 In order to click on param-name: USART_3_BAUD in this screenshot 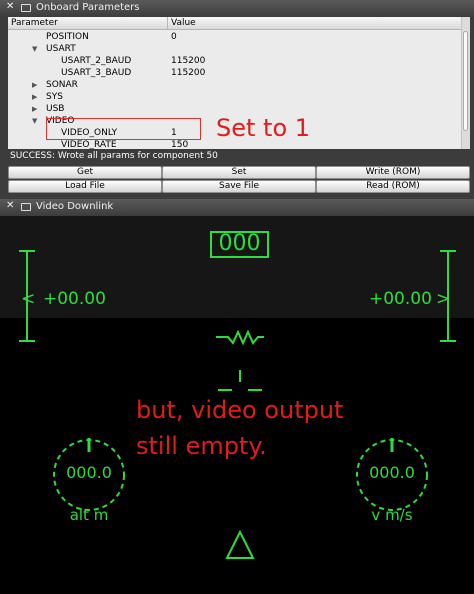, I will do `click(96, 73)`.